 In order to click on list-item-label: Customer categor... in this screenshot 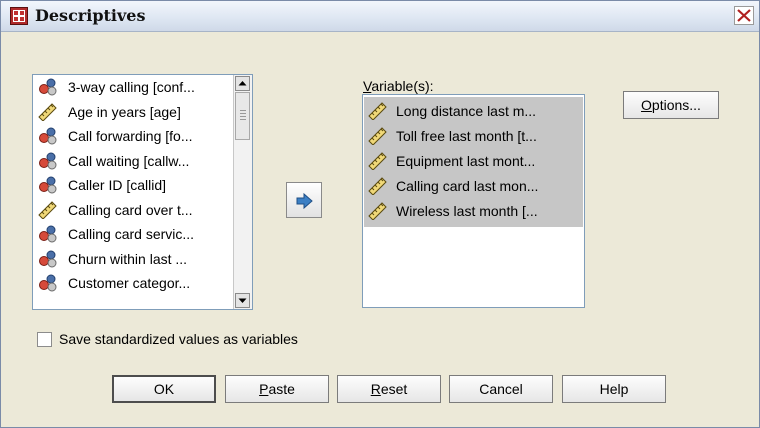, I will do `click(129, 283)`.